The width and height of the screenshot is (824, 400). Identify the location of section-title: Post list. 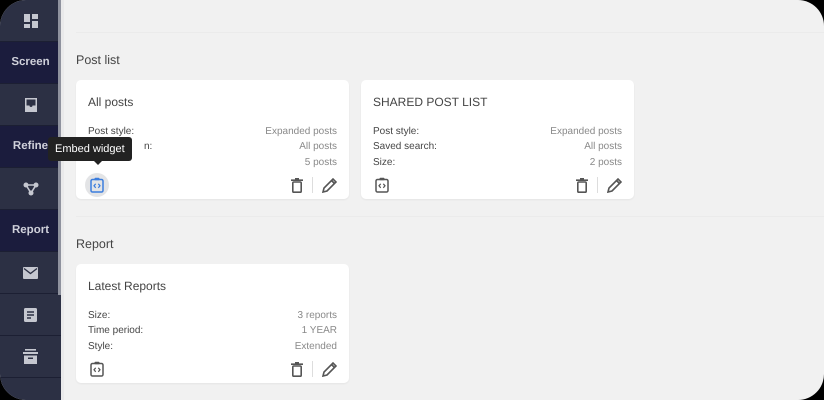
(98, 60).